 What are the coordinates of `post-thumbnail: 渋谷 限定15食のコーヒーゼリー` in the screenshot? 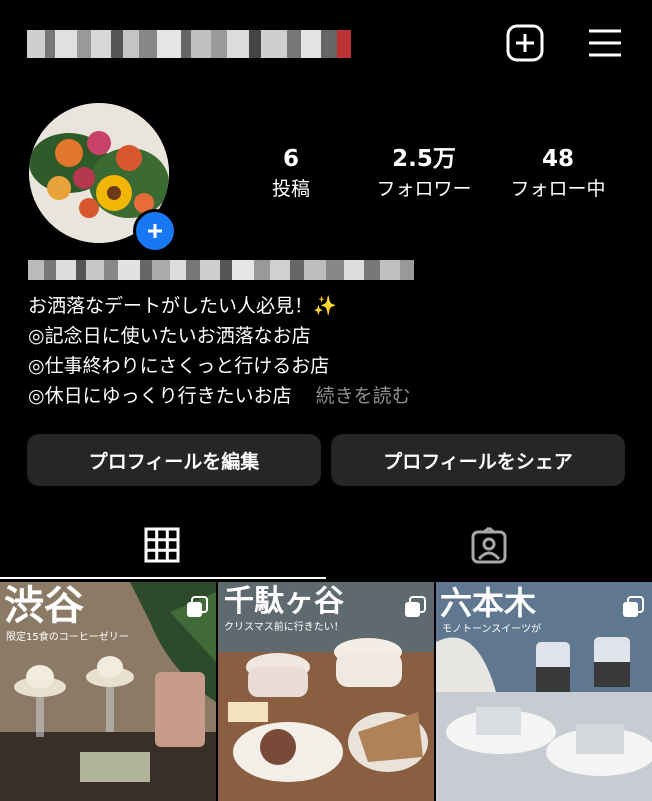 It's located at (108, 691).